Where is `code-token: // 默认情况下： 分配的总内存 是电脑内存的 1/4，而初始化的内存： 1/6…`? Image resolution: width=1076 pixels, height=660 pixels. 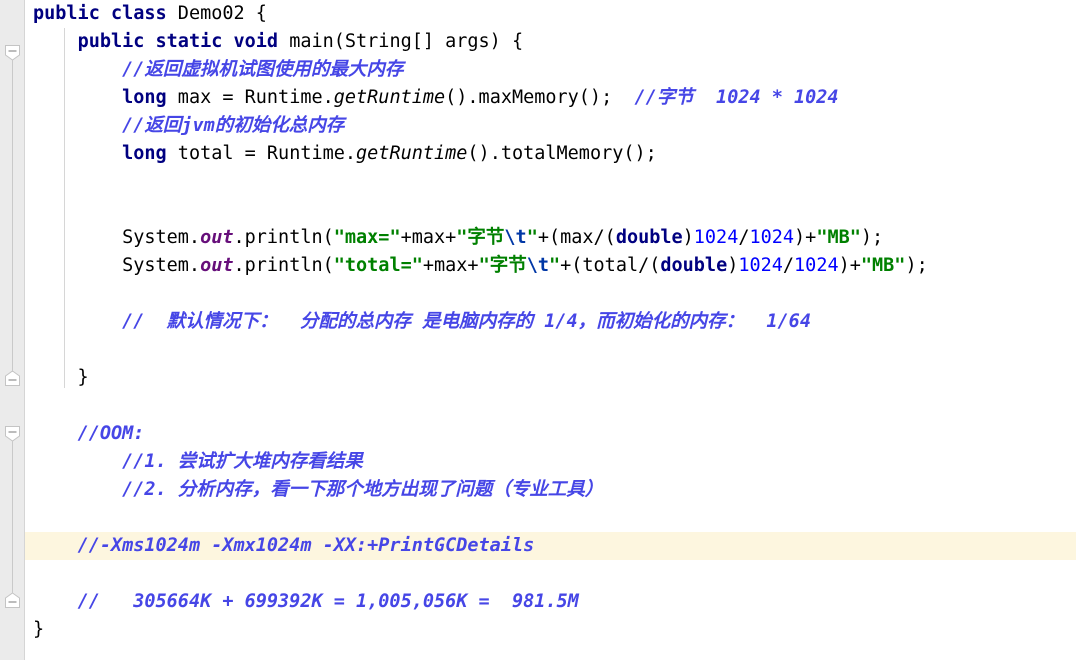
code-token: // 默认情况下： 分配的总内存 是电脑内存的 1/4，而初始化的内存： 1/6… is located at coordinates (466, 321).